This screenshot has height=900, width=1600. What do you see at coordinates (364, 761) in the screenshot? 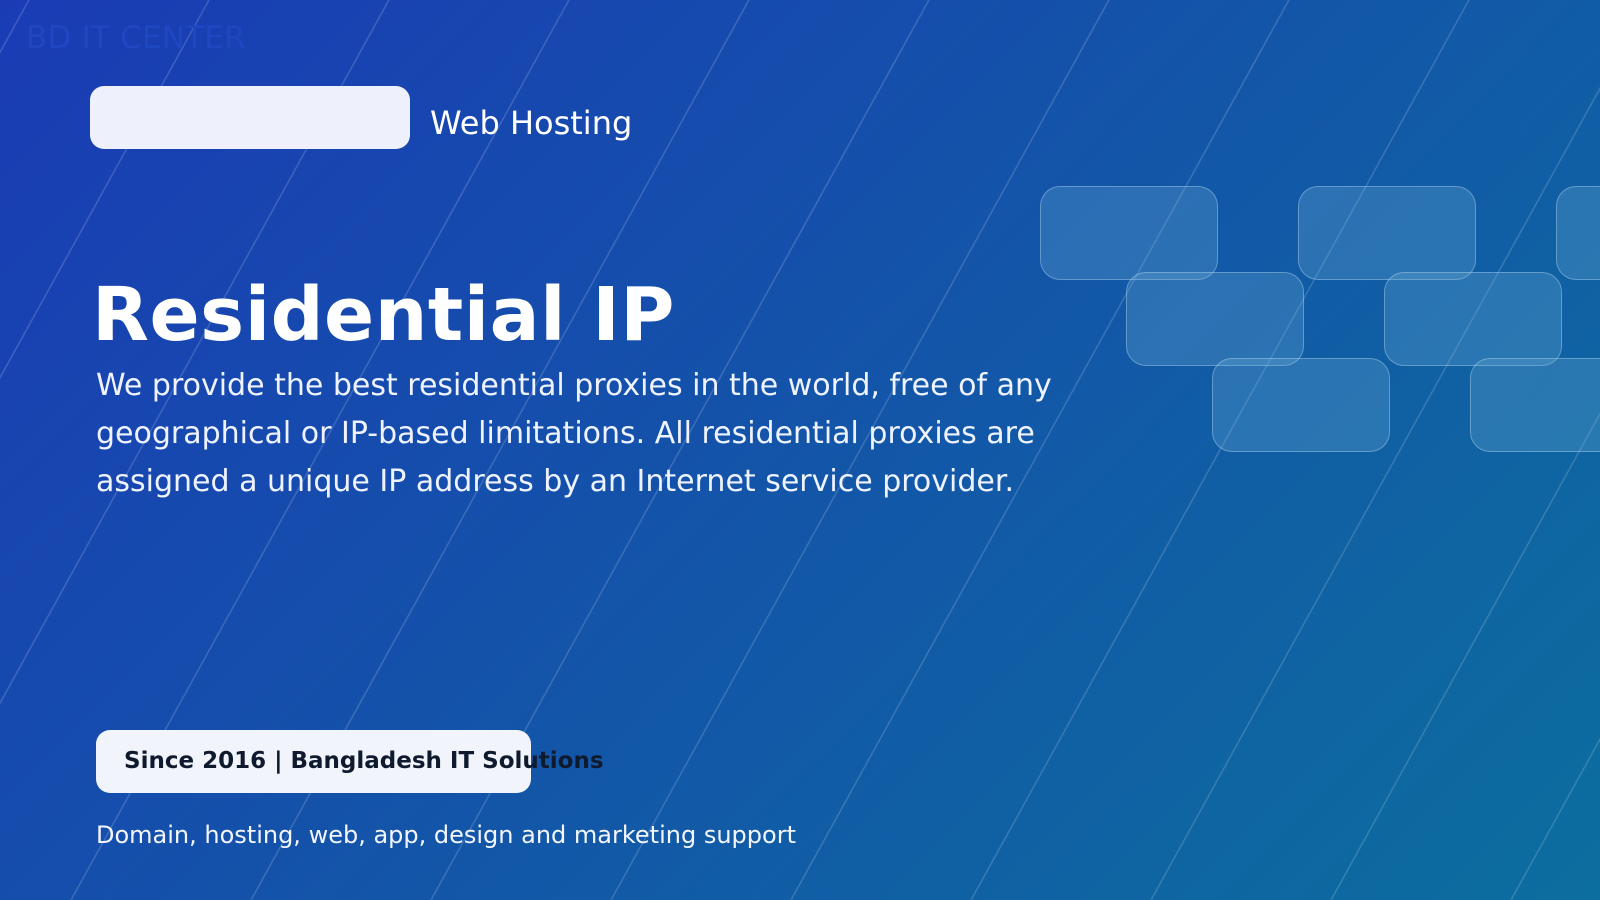
I see `since-badge-text: Since 2016 | Bangladesh IT Solutions` at bounding box center [364, 761].